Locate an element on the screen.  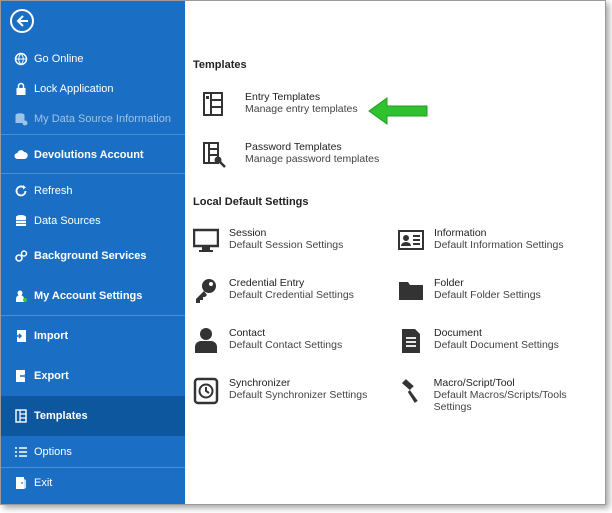
contact-tile: Contact Default Contact Settings is located at coordinates (267, 341).